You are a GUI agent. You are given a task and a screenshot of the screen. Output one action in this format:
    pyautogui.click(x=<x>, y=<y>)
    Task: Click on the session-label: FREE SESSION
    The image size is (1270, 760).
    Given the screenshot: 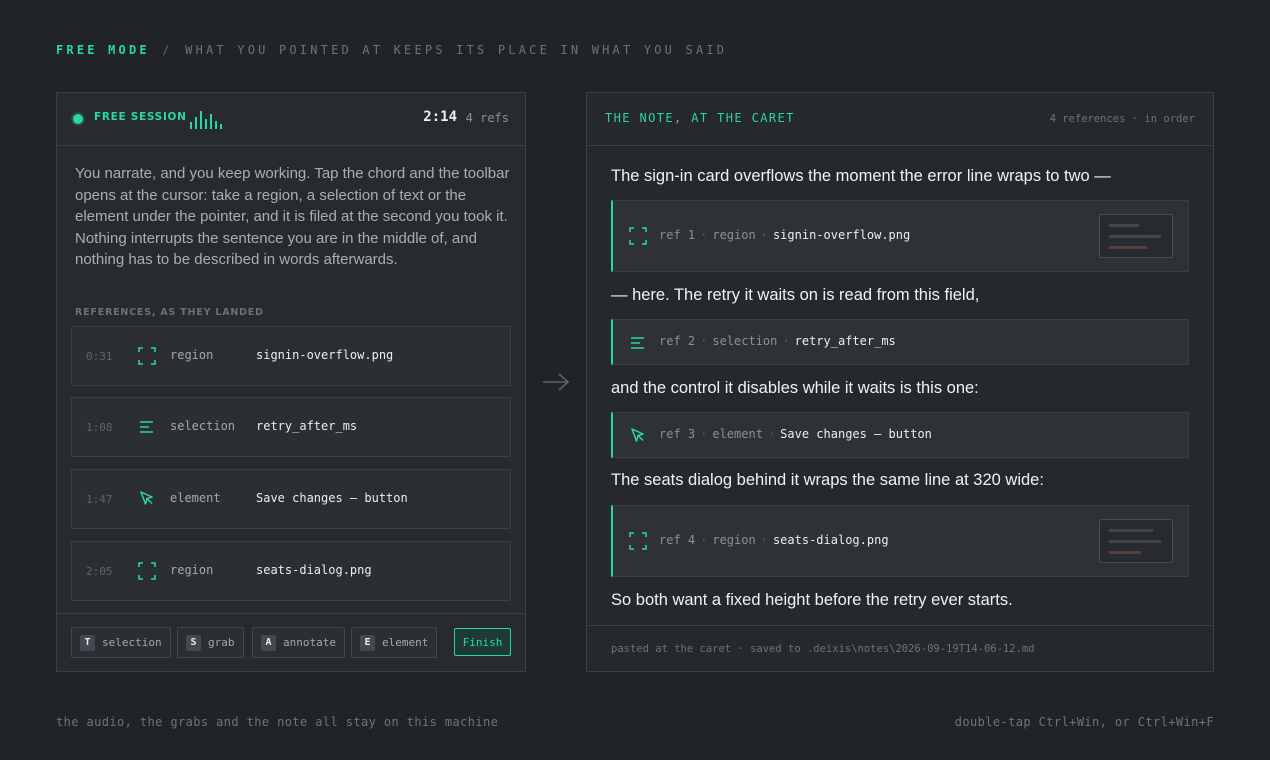 What is the action you would take?
    pyautogui.click(x=140, y=117)
    